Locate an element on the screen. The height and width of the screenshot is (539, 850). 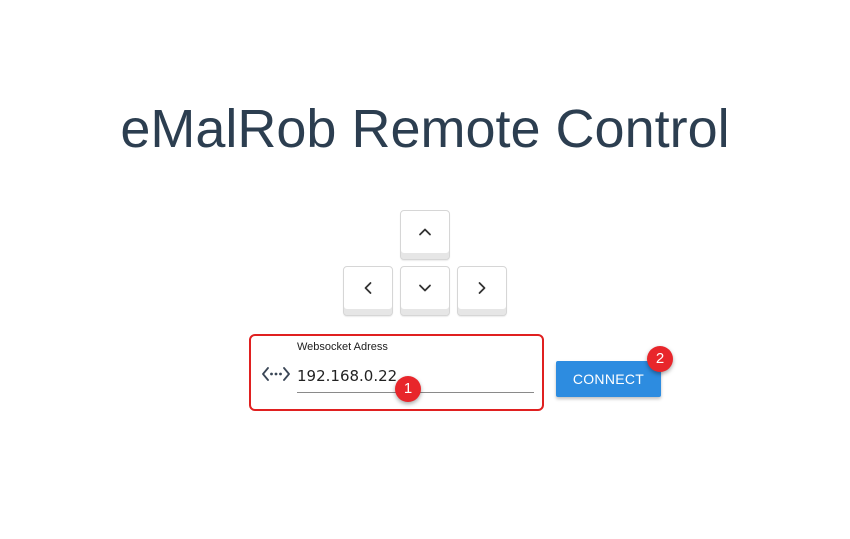
left-arrow-key is located at coordinates (368, 291).